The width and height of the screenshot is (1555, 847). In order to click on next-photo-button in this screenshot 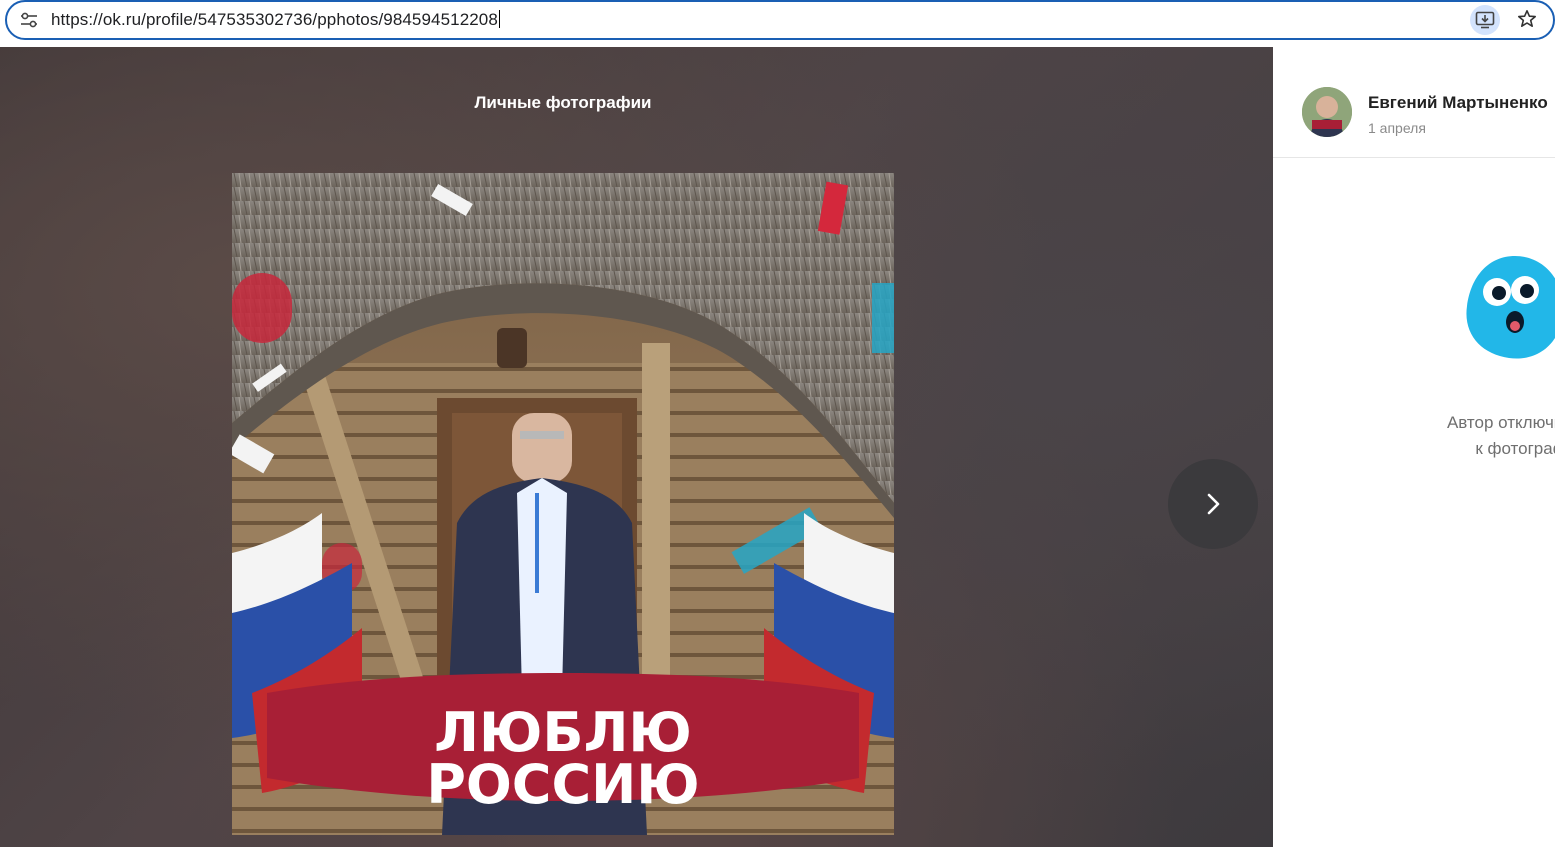, I will do `click(1213, 504)`.